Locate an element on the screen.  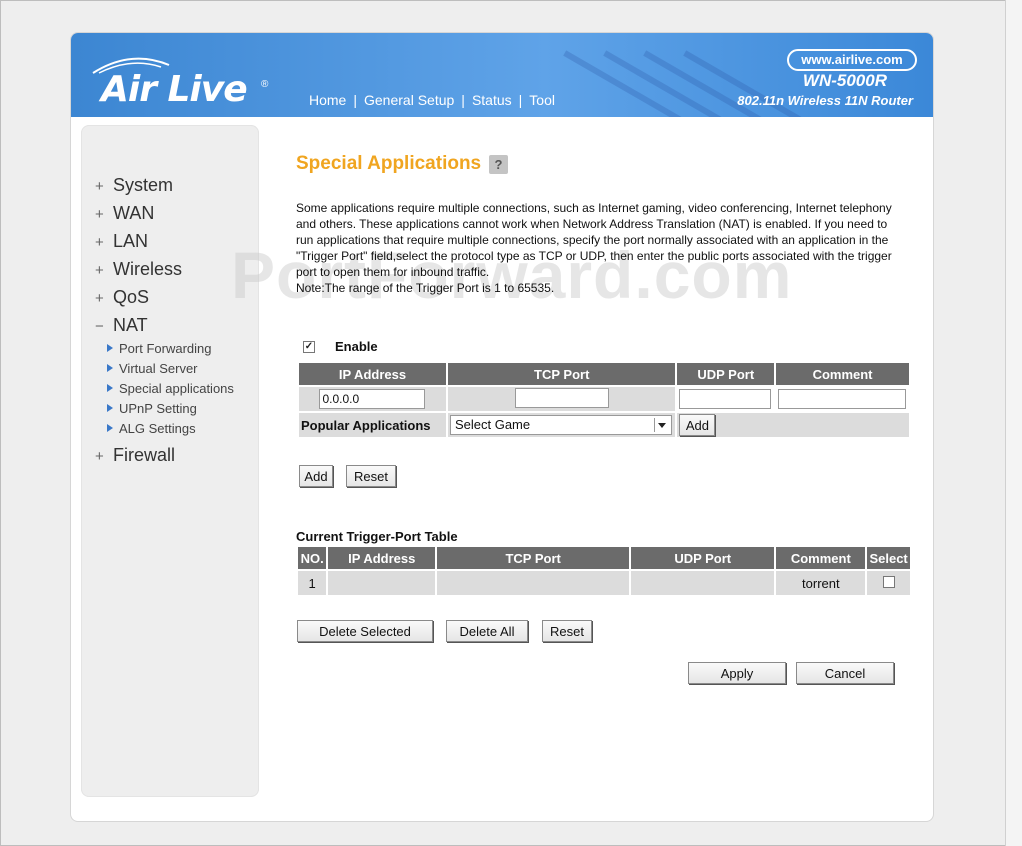
trigger-table-title: Current Trigger-Port Table is located at coordinates (377, 536).